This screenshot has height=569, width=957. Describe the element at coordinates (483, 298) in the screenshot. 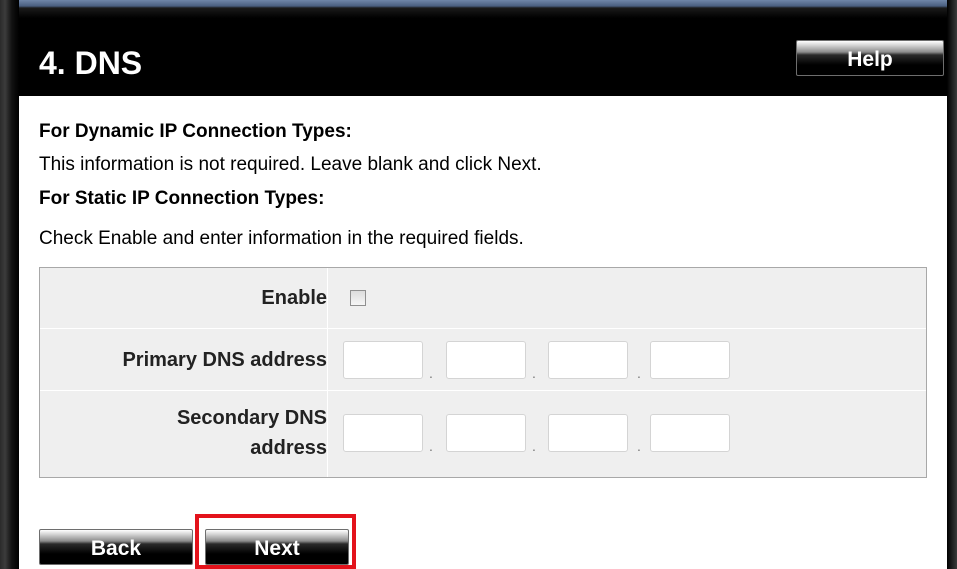

I see `enable-row: Enable` at that location.